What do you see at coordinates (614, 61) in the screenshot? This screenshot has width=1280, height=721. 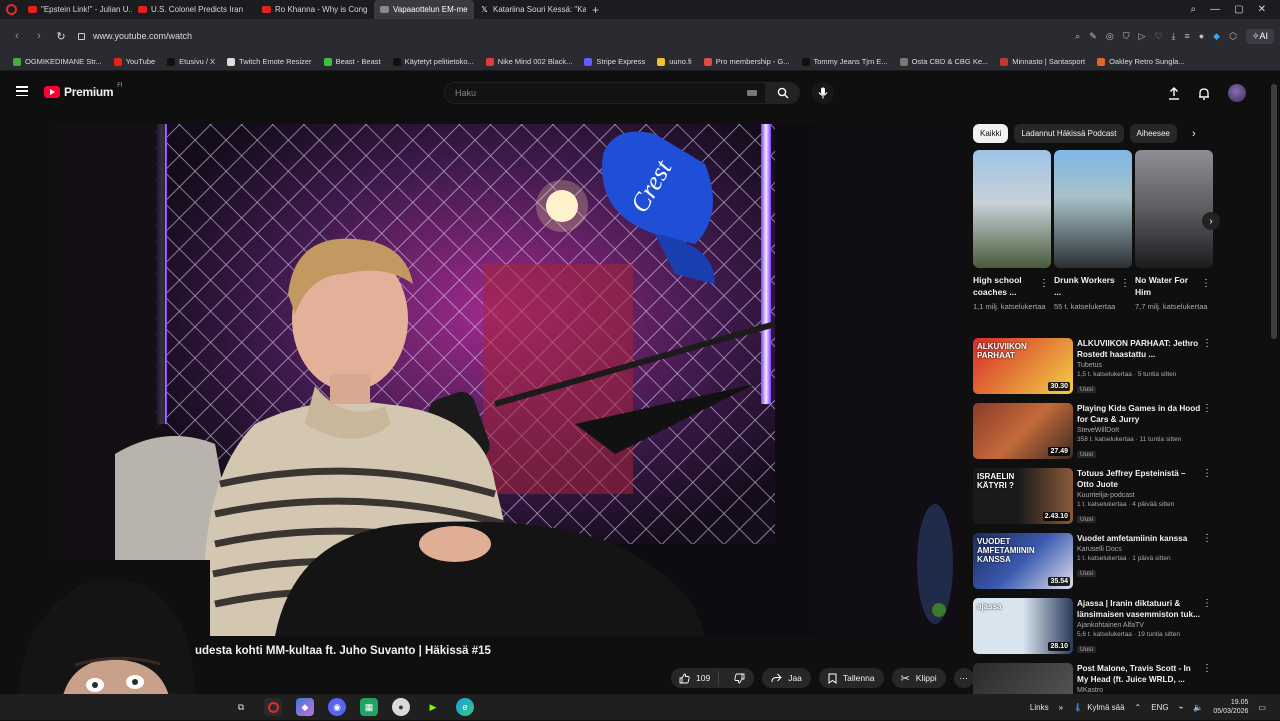 I see `bookmark-item: Stripe Express` at bounding box center [614, 61].